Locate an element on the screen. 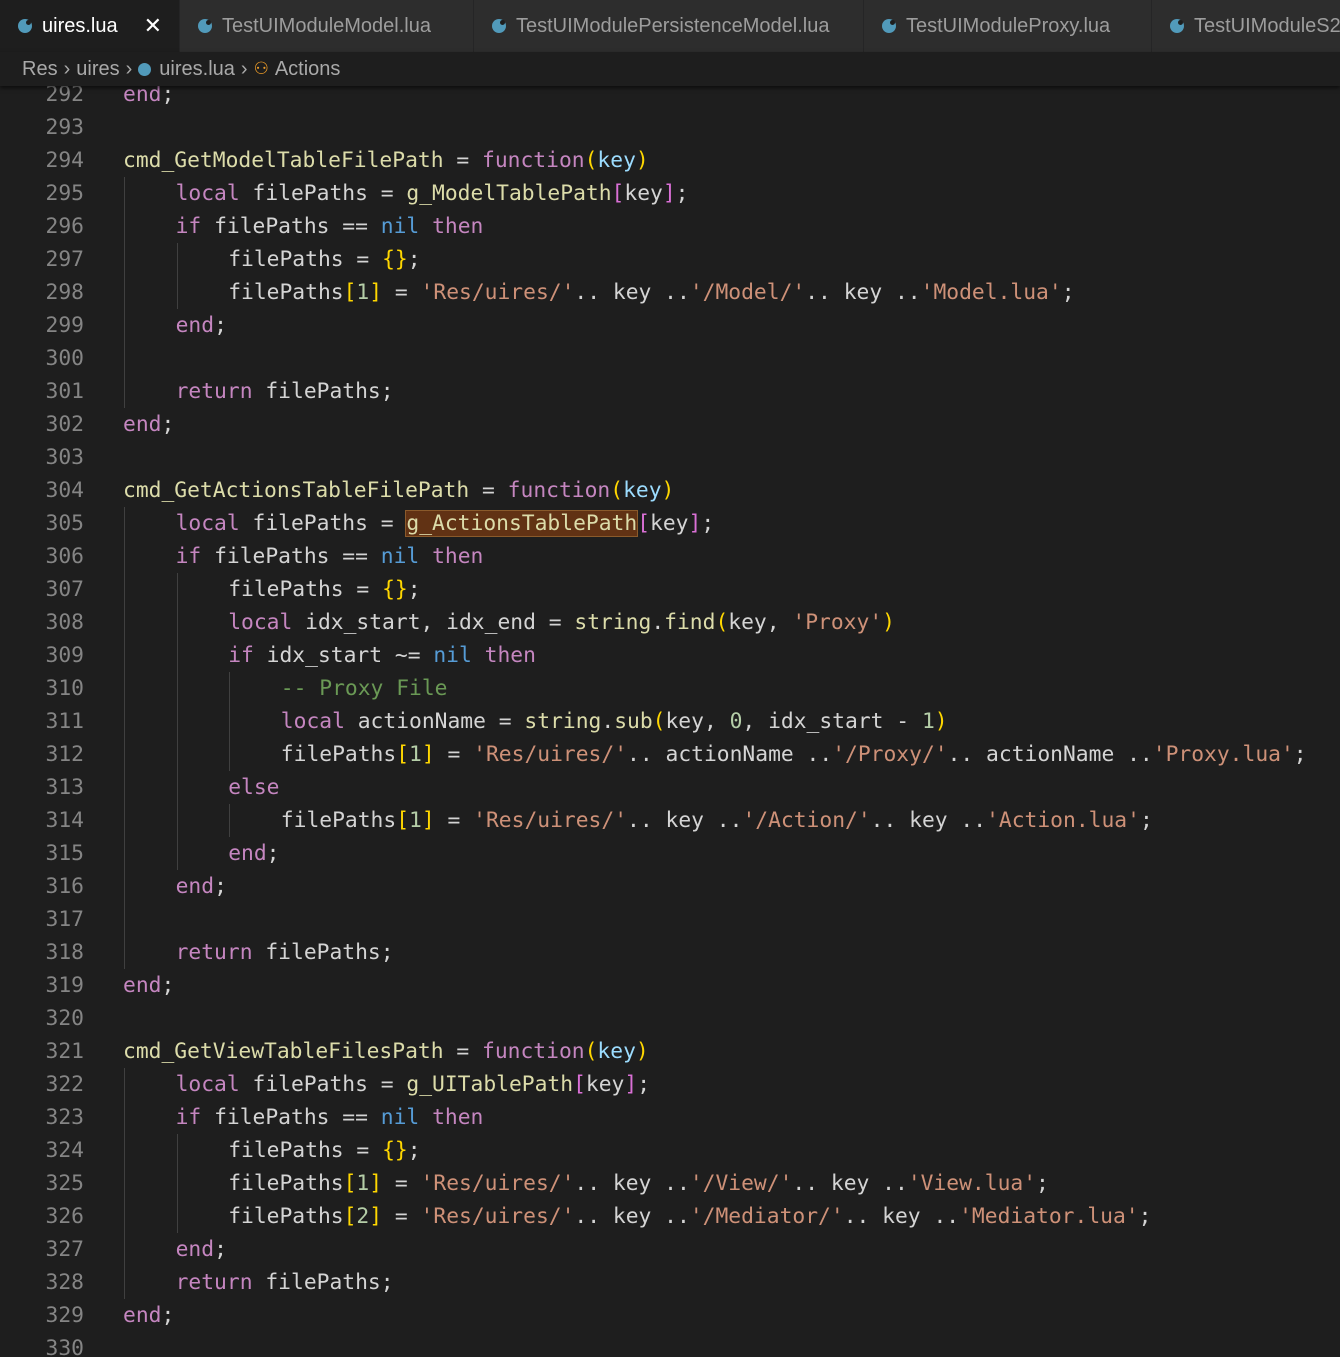  code-token: ( is located at coordinates (659, 721).